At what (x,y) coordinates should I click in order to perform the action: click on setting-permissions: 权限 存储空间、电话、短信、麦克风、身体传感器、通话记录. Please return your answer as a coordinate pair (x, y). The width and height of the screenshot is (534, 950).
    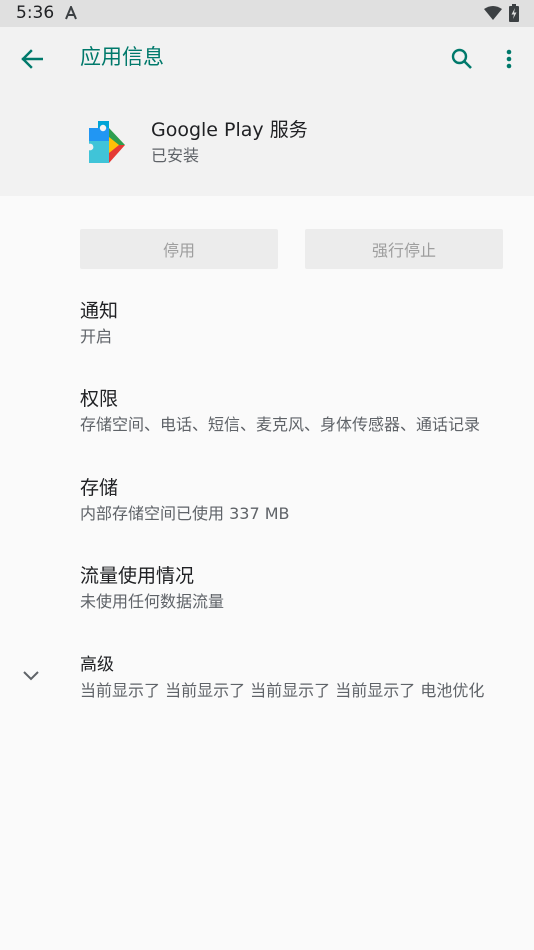
    Looking at the image, I should click on (267, 426).